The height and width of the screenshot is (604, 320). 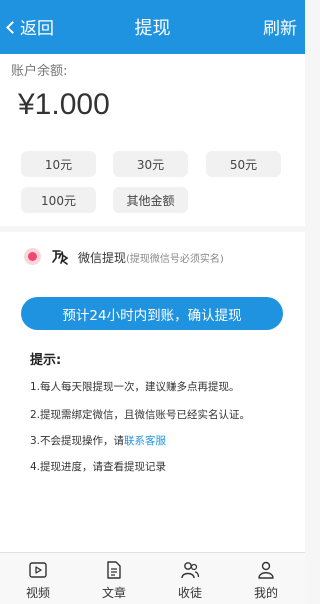 I want to click on refresh-button: 刷新, so click(x=280, y=26).